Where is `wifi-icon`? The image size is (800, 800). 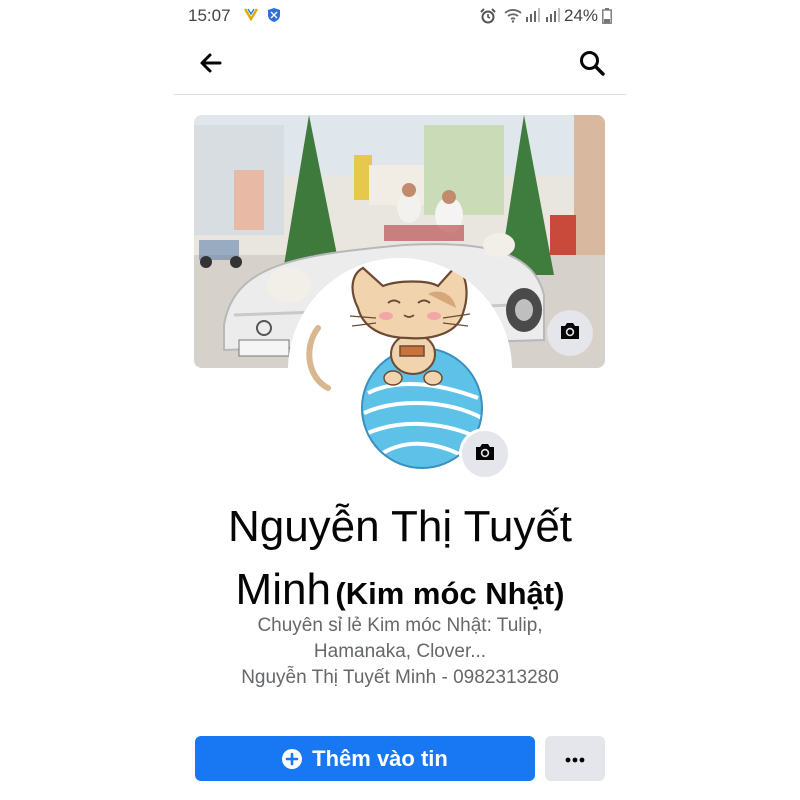
wifi-icon is located at coordinates (513, 15).